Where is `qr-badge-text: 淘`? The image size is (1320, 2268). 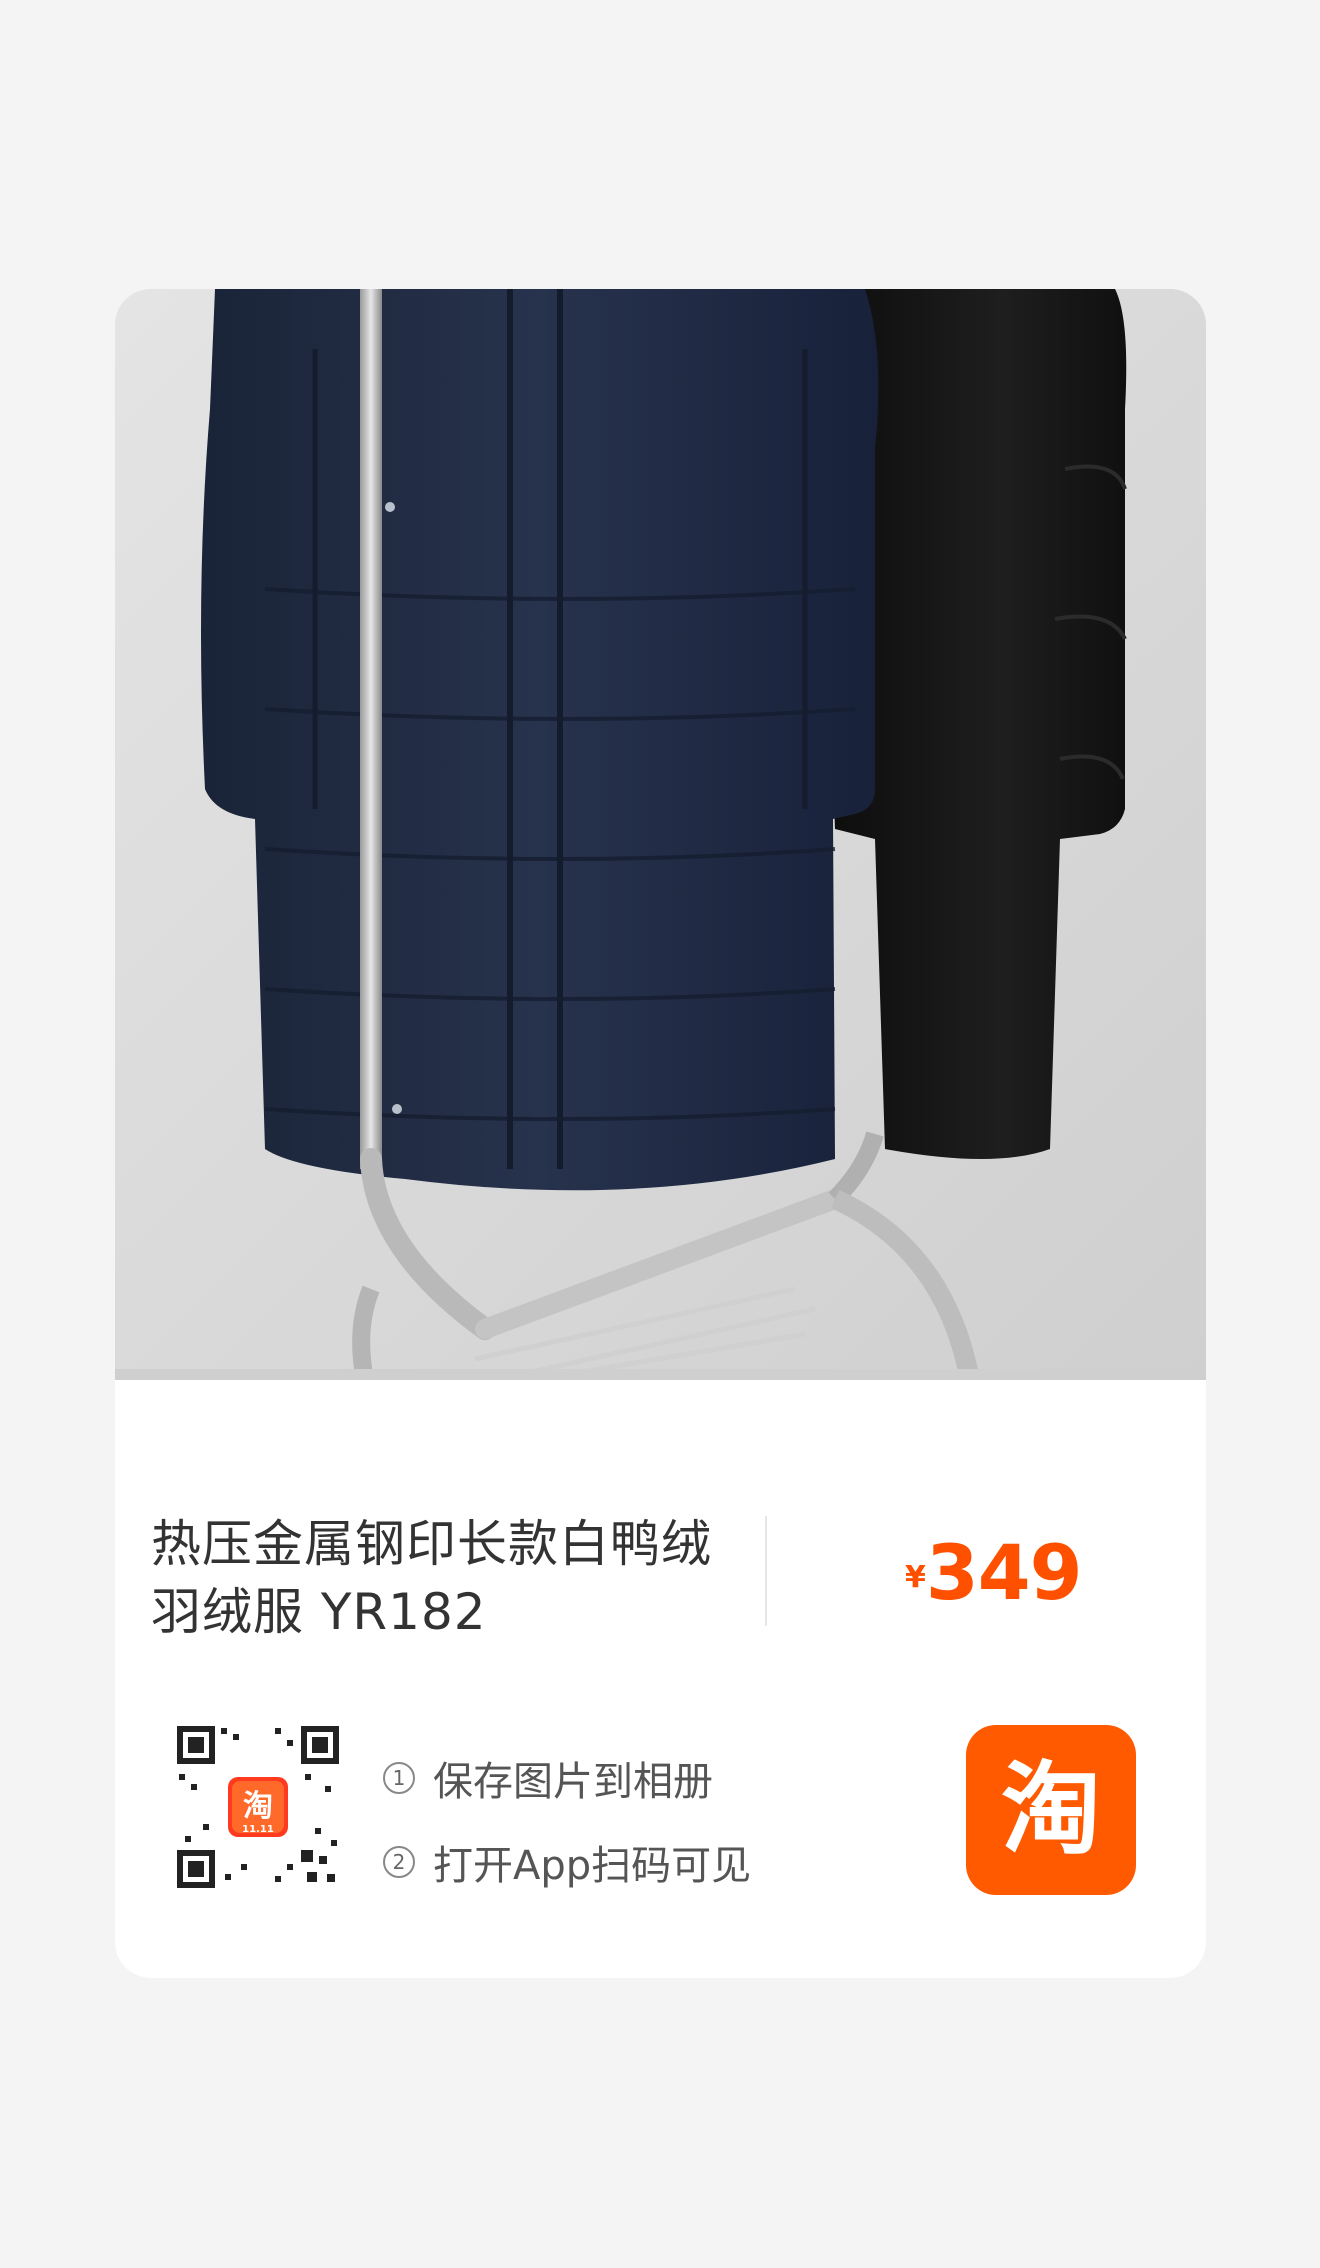
qr-badge-text: 淘 is located at coordinates (258, 1806).